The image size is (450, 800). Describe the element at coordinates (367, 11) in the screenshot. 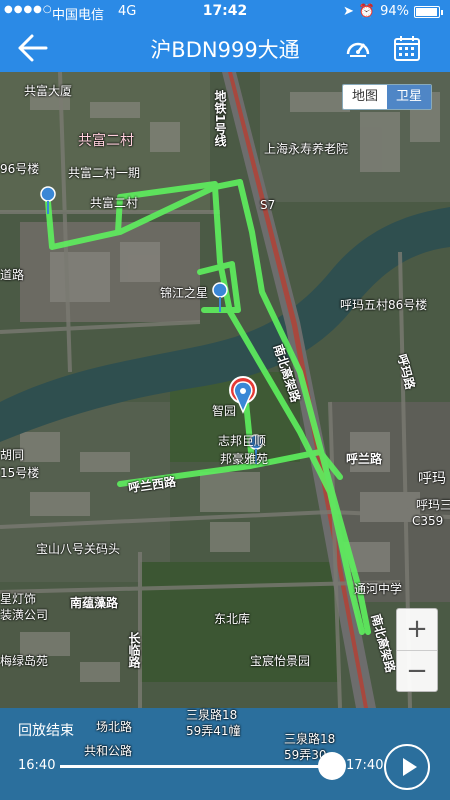

I see `alarm-icon: ⏰` at that location.